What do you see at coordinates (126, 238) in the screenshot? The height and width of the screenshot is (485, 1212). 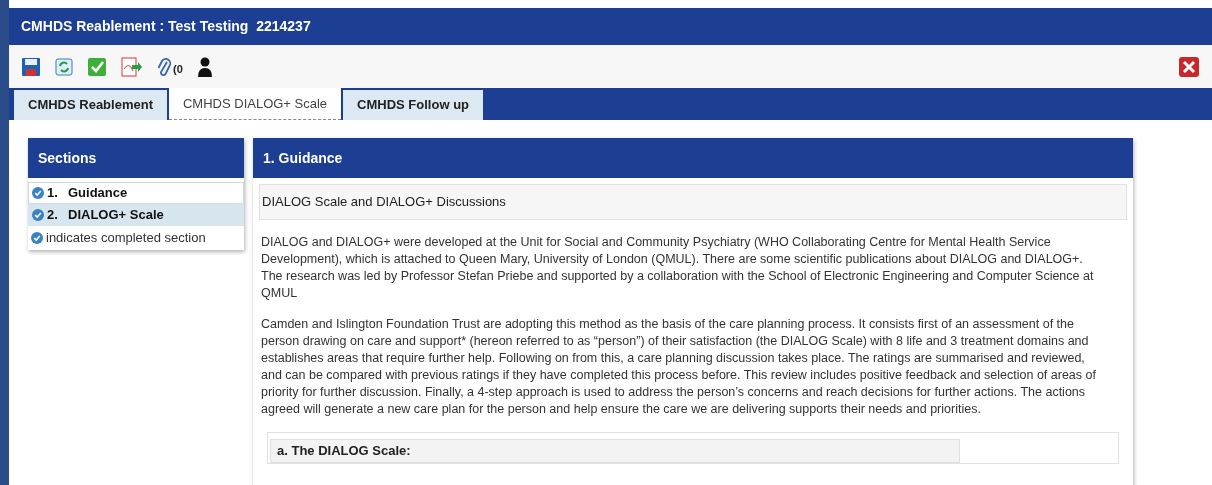 I see `legend-text: indicates completed section` at bounding box center [126, 238].